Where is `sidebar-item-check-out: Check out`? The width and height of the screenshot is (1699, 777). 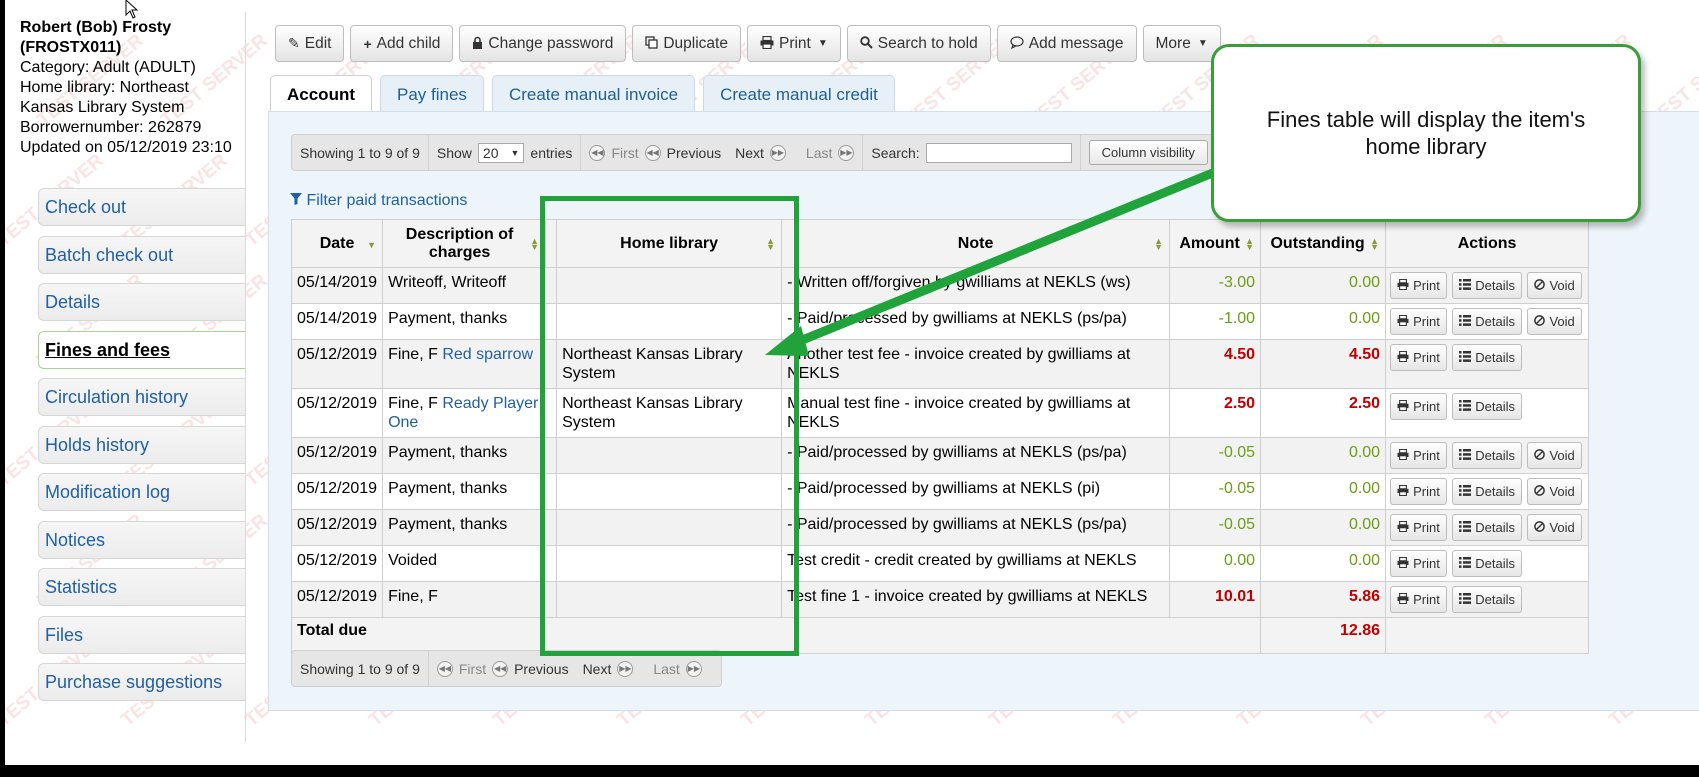 sidebar-item-check-out: Check out is located at coordinates (141, 207).